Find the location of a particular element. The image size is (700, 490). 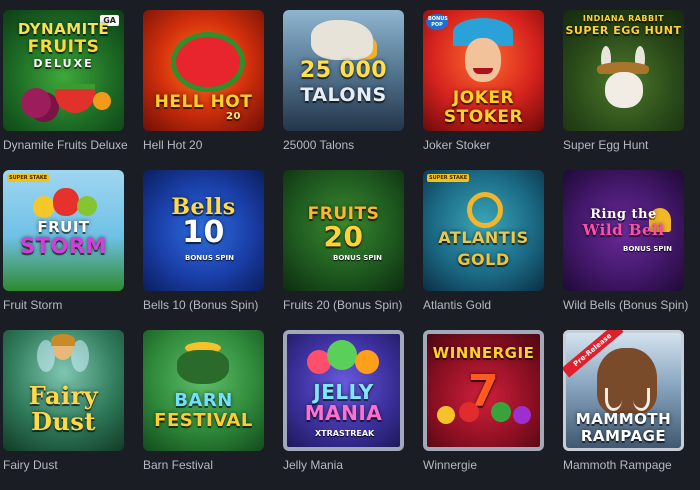

game-tile: BONUS POP JOKER STOKER Joker Stoker is located at coordinates (484, 81).